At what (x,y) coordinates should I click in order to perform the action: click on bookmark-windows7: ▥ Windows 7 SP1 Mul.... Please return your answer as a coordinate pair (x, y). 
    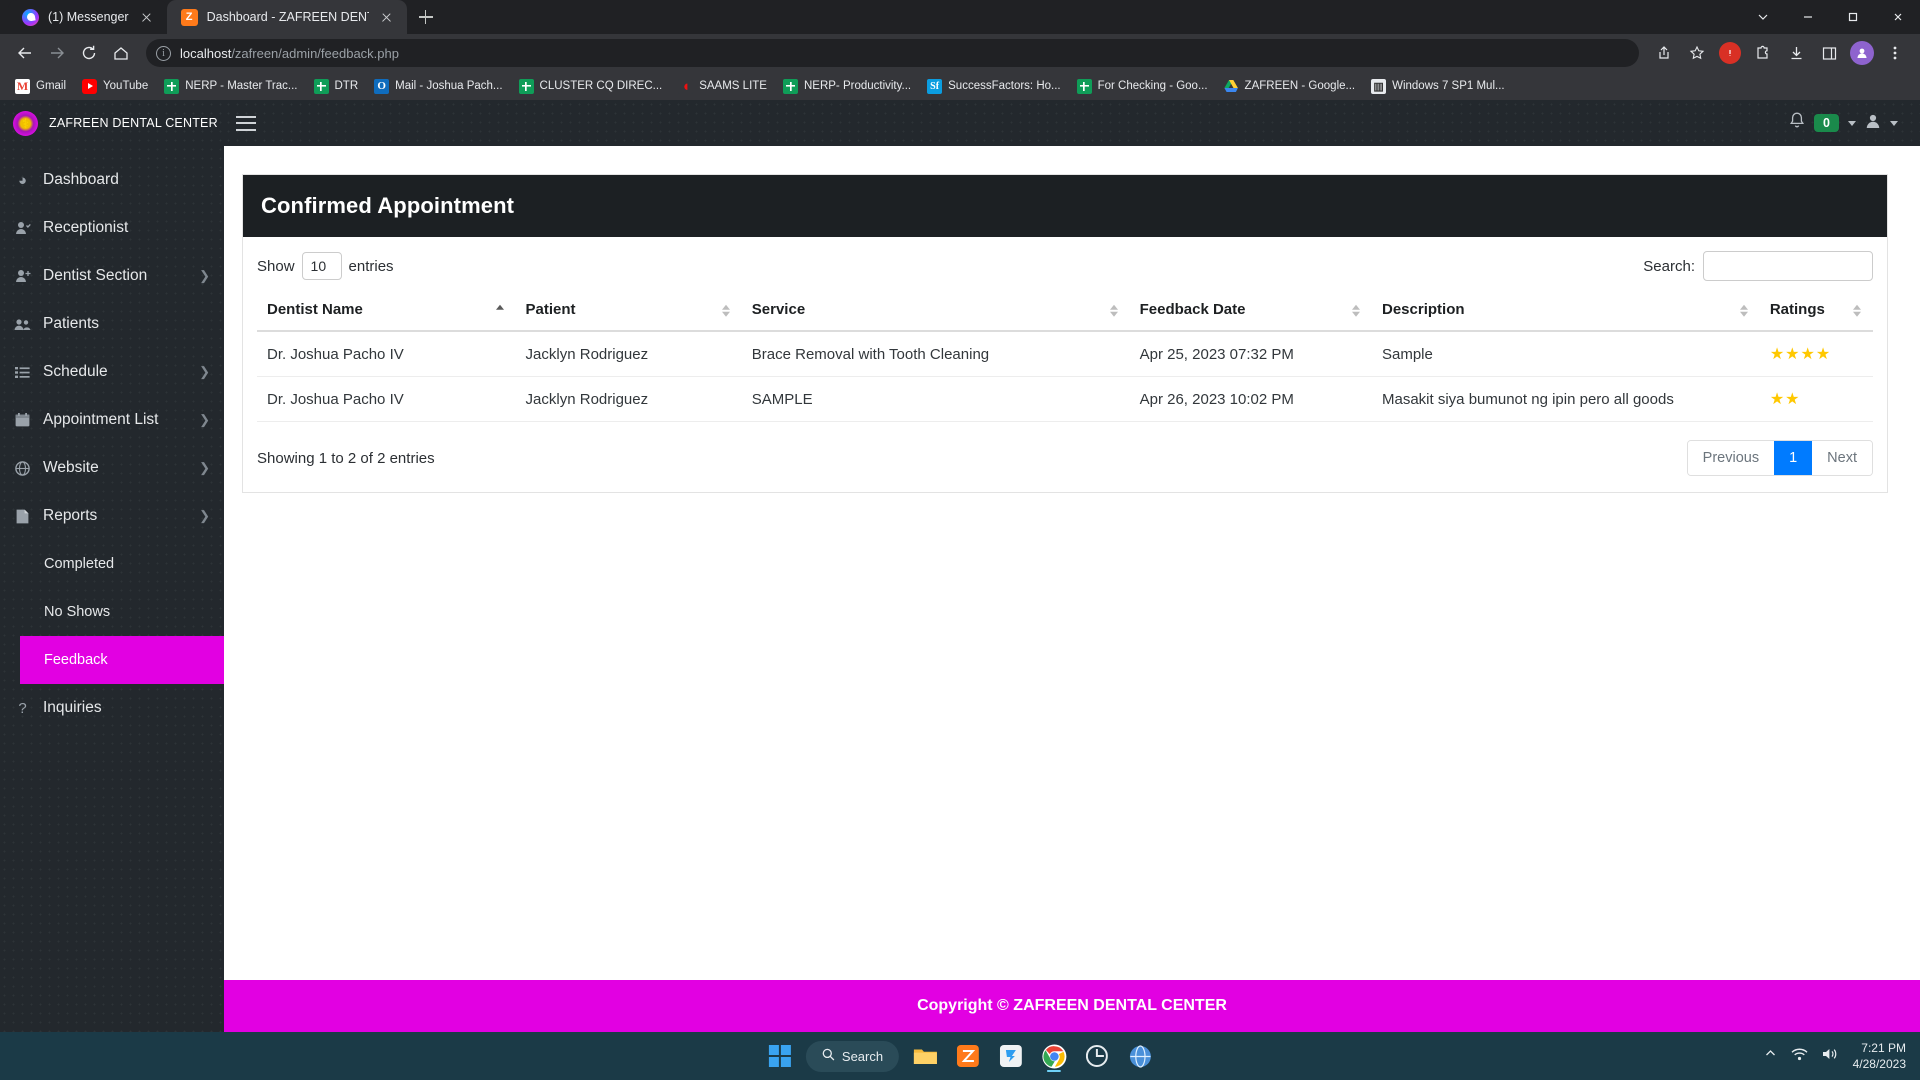
    Looking at the image, I should click on (1437, 86).